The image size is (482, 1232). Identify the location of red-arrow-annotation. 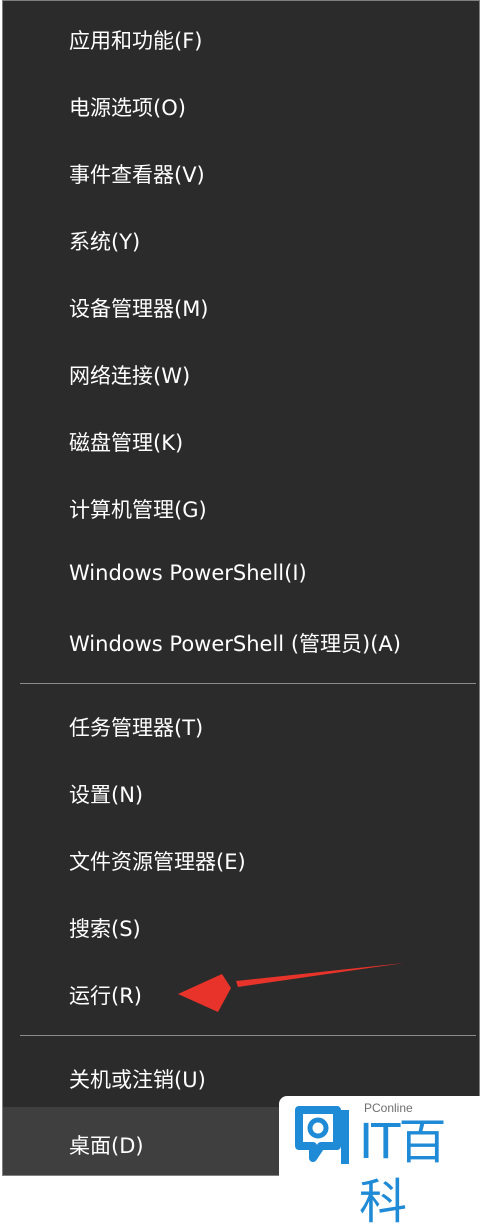
(291, 987).